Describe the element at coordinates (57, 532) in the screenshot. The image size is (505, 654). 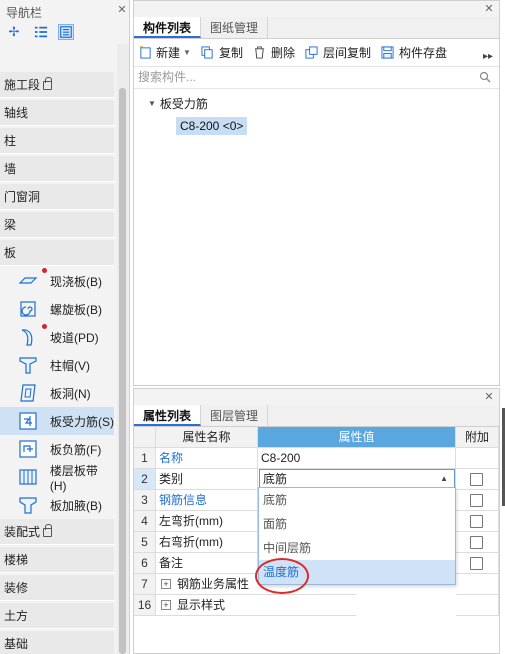
I see `nav-category-prefab: 装配式` at that location.